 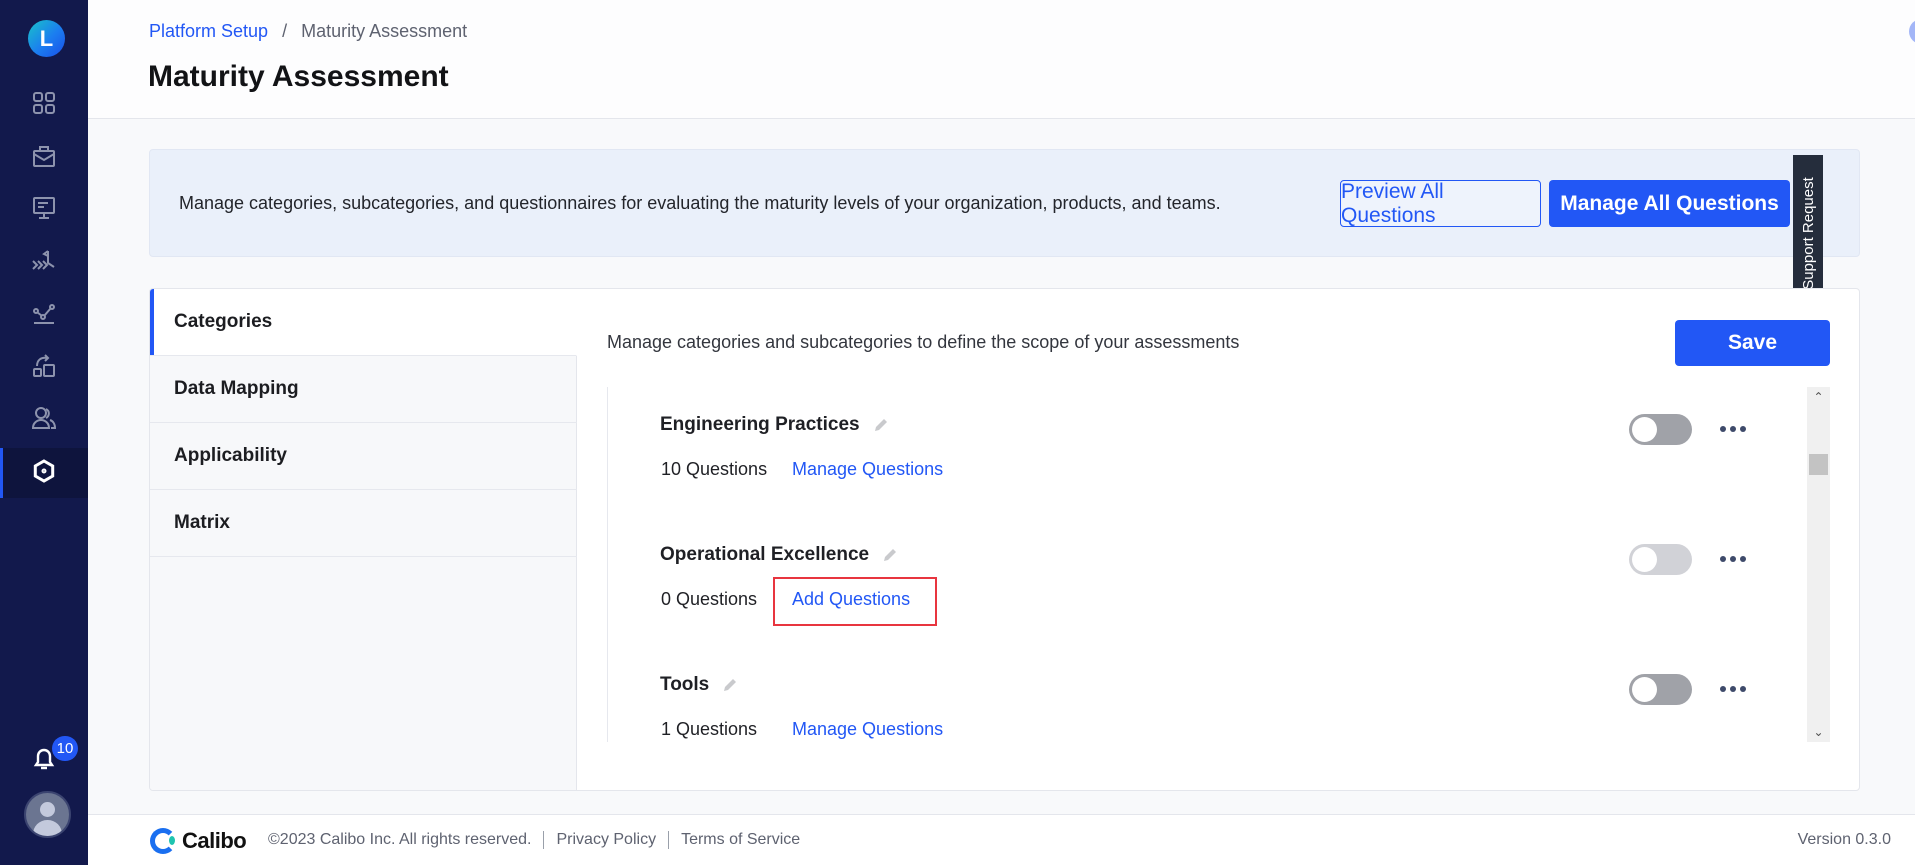 I want to click on category-name: Engineering Practices, so click(x=760, y=424).